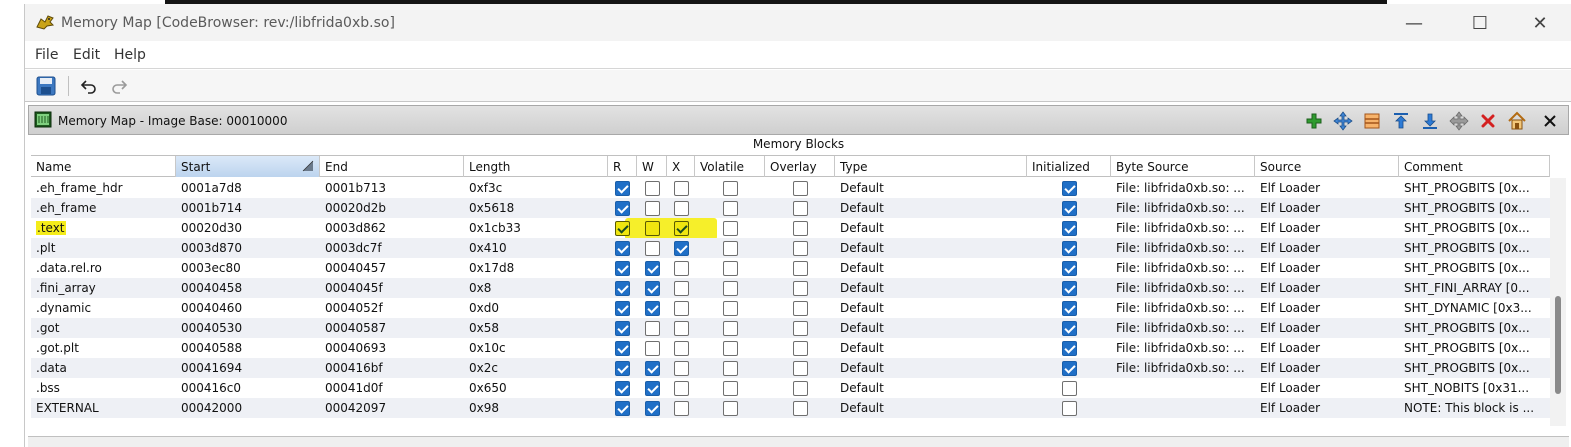 The width and height of the screenshot is (1571, 447). What do you see at coordinates (1459, 121) in the screenshot?
I see `merge-blocks-button` at bounding box center [1459, 121].